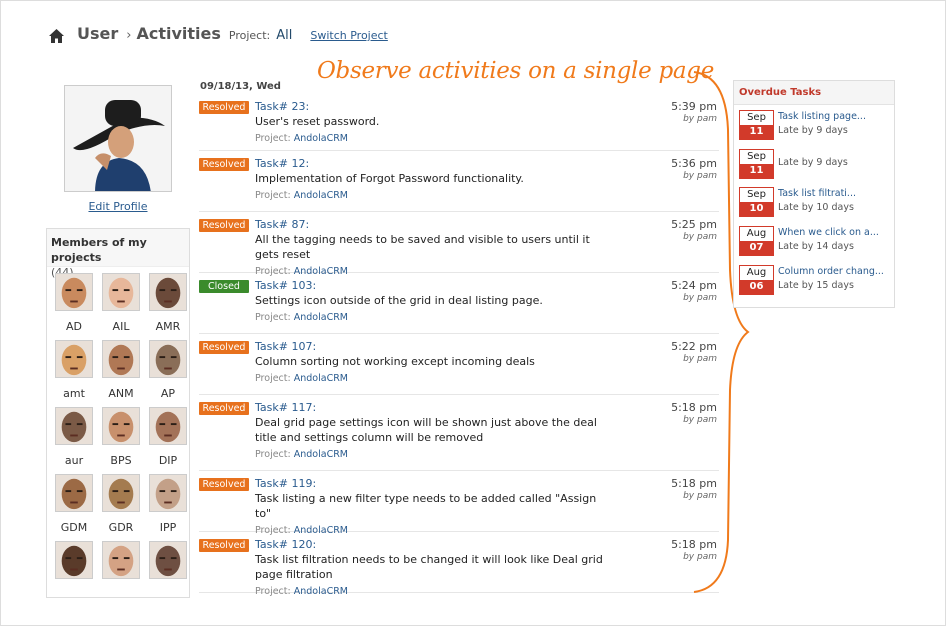  What do you see at coordinates (756, 209) in the screenshot?
I see `due-day: 10` at bounding box center [756, 209].